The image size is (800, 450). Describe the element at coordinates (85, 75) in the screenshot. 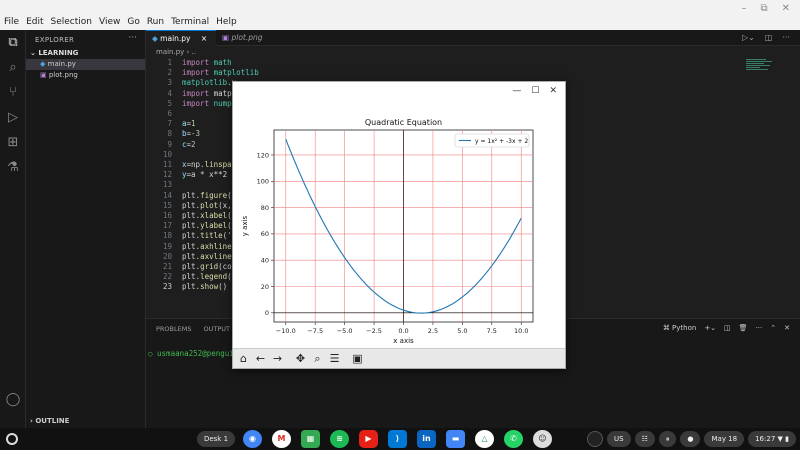

I see `file-plot-png: ▣ plot.png` at that location.